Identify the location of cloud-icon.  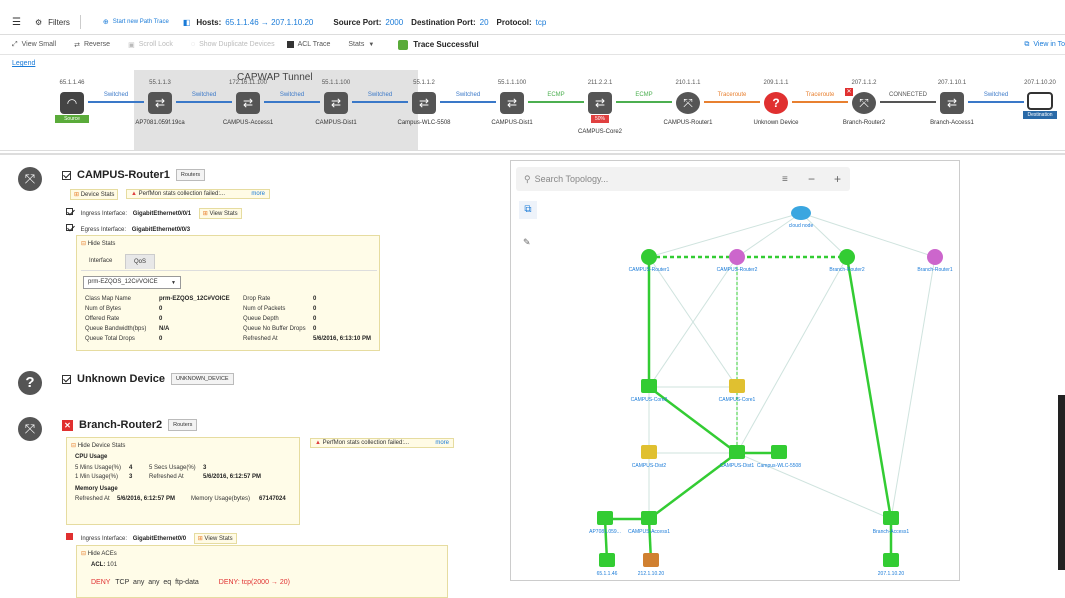
(801, 213).